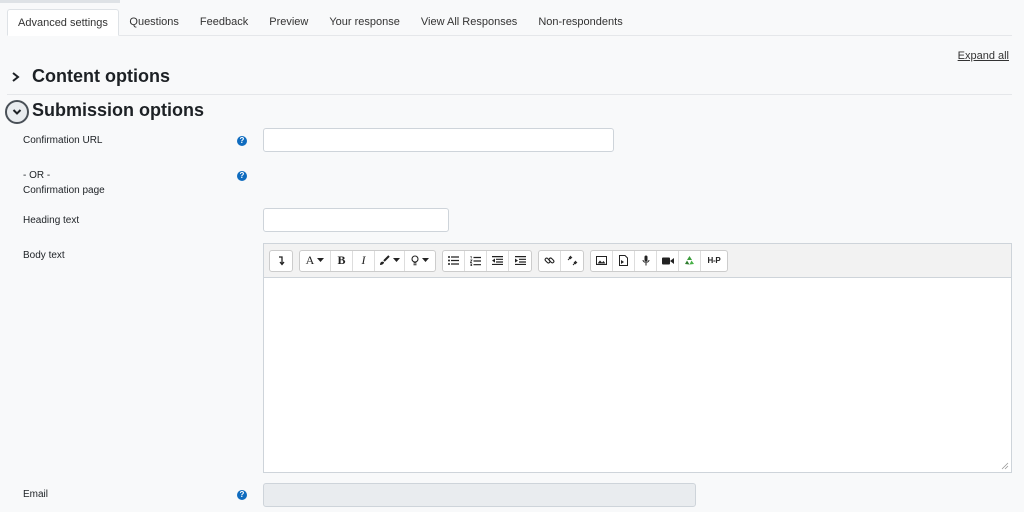 Image resolution: width=1024 pixels, height=512 pixels. Describe the element at coordinates (36, 494) in the screenshot. I see `email-label: Email` at that location.